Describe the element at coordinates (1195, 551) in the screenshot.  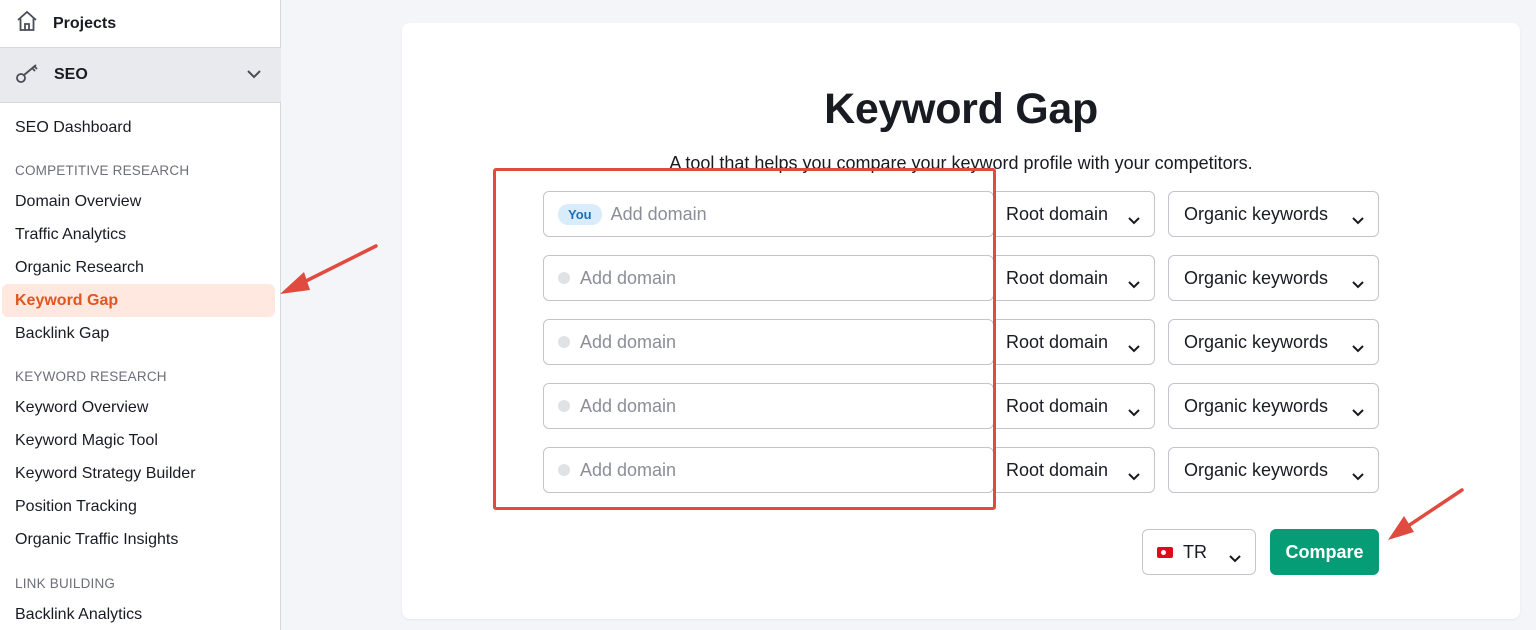
I see `country-code: TR` at that location.